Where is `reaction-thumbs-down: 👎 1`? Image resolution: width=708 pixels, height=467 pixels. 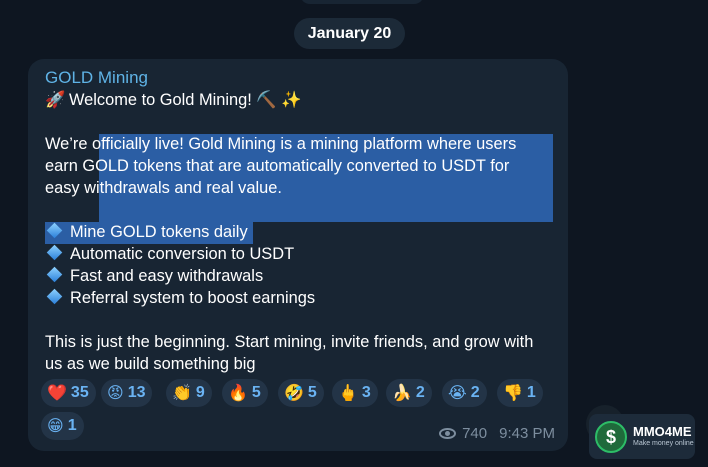 reaction-thumbs-down: 👎 1 is located at coordinates (520, 393).